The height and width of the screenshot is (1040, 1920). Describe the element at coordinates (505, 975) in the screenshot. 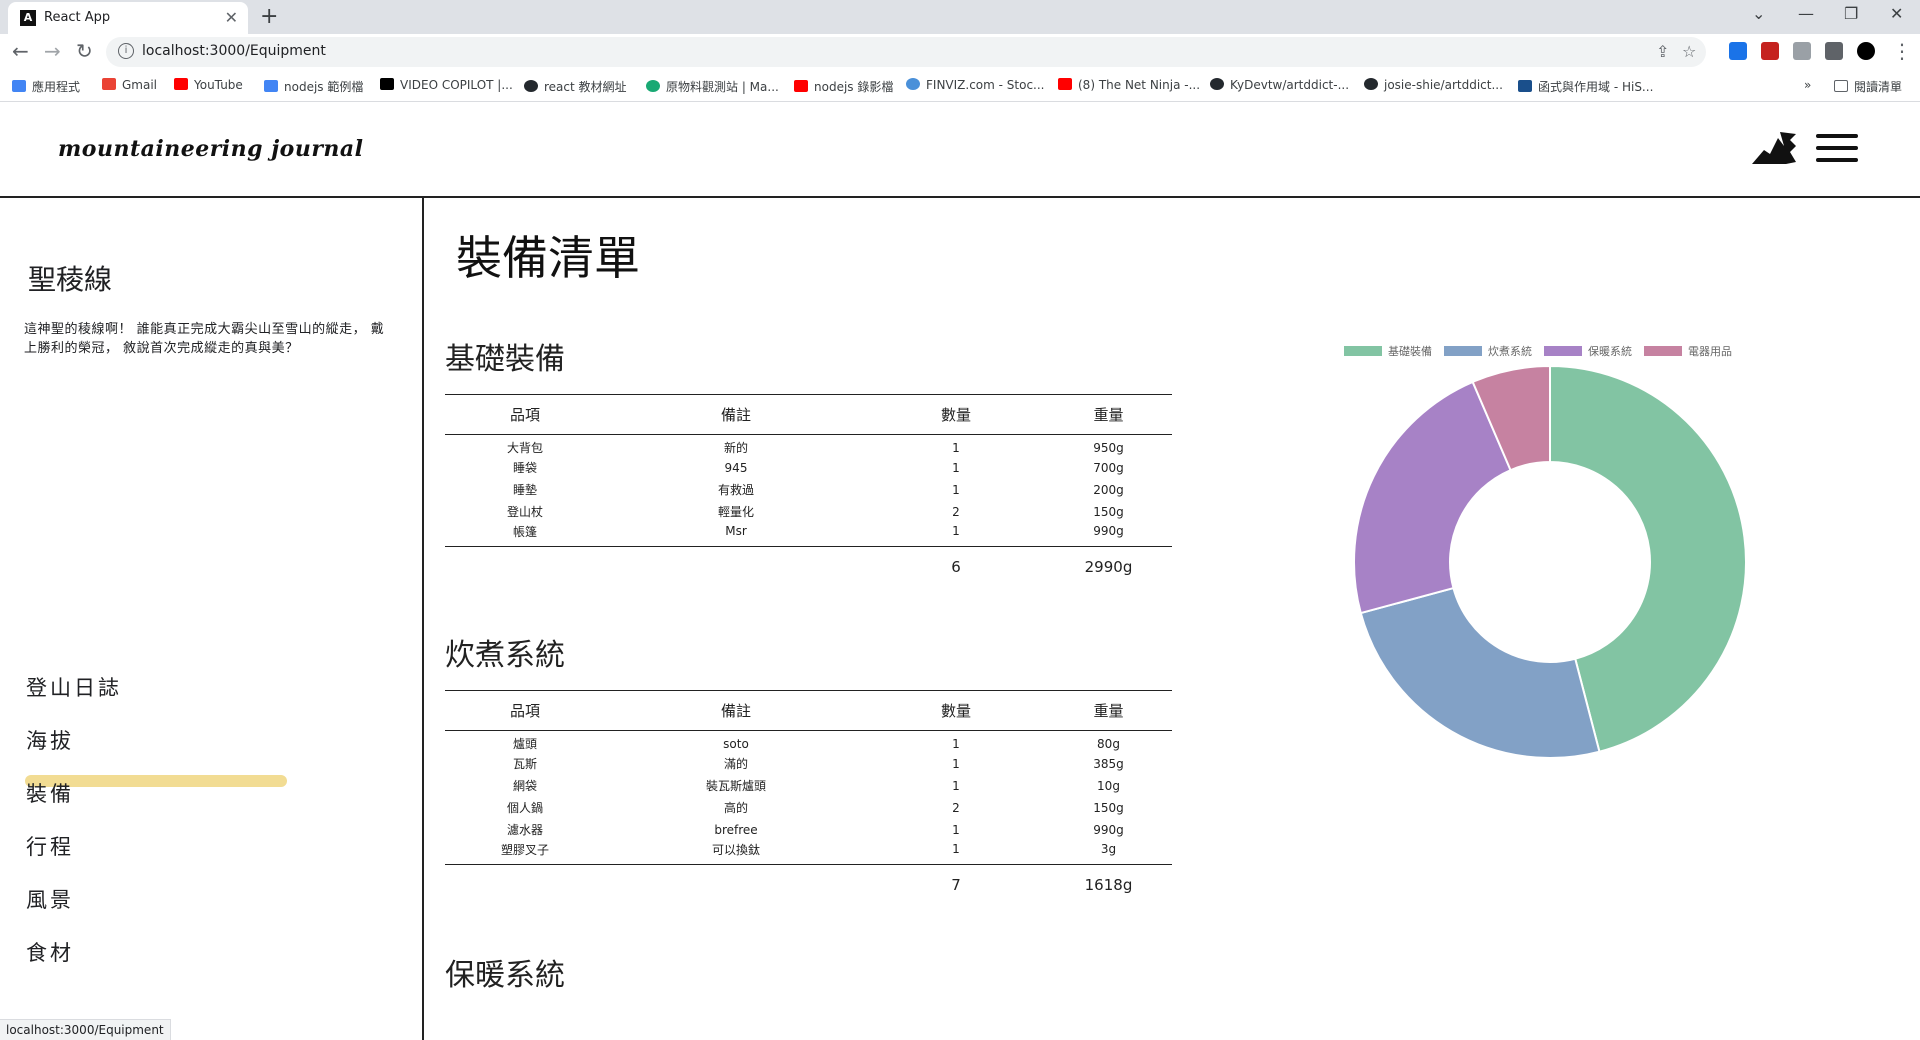

I see `section-title-warmth: 保暖系統` at that location.